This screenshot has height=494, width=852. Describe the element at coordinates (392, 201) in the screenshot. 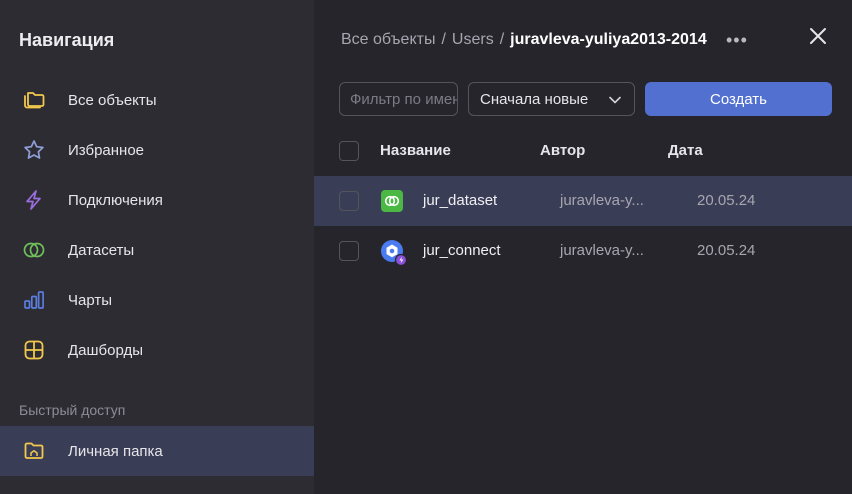

I see `dataset-icon` at that location.